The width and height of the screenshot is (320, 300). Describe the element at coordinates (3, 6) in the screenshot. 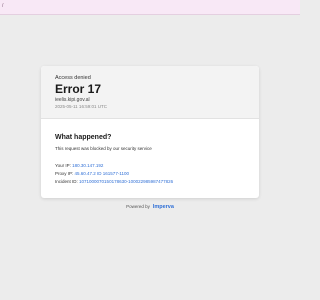

I see `topbar-glyph: /` at that location.